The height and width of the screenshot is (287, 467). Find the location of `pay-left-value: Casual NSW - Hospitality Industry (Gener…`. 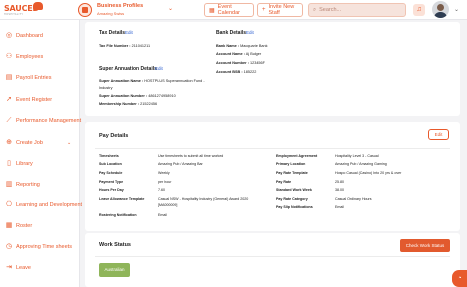

pay-left-value: Casual NSW - Hospitality Industry (Gener… is located at coordinates (203, 199).